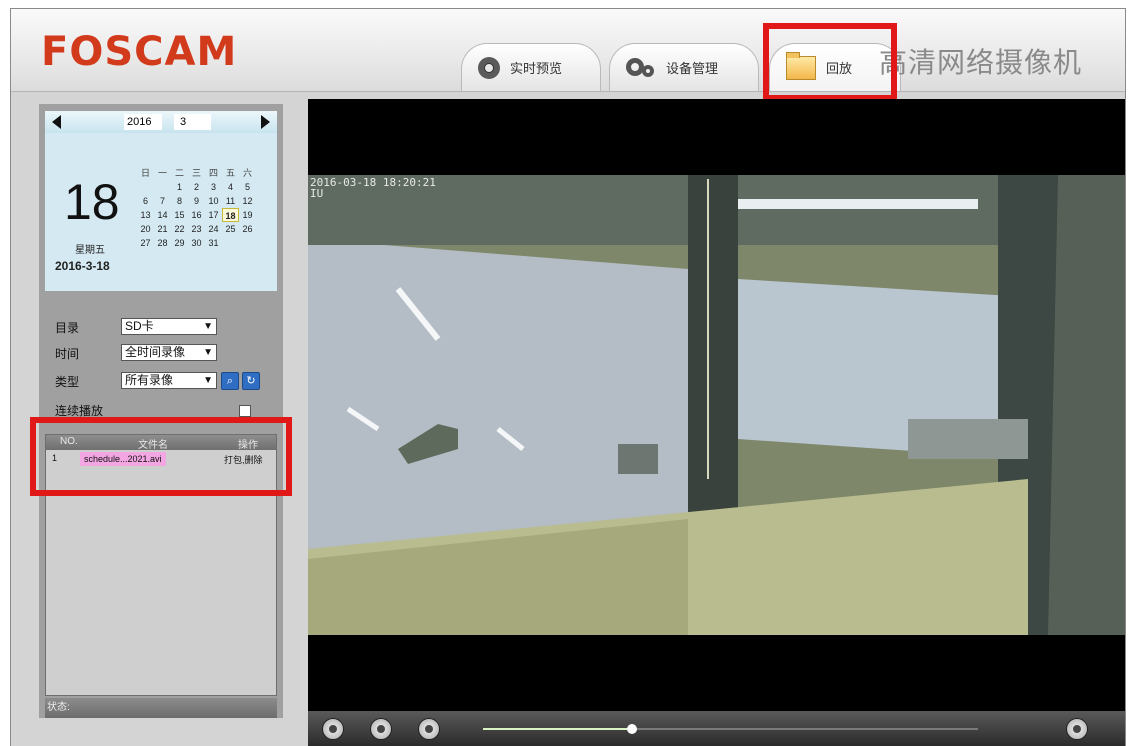  Describe the element at coordinates (169, 326) in the screenshot. I see `target-select: SD卡 ▼` at that location.